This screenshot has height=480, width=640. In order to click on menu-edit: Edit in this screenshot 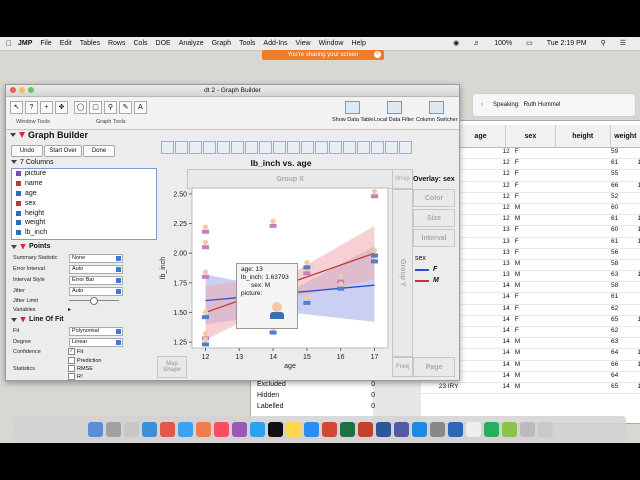, I will do `click(66, 43)`.